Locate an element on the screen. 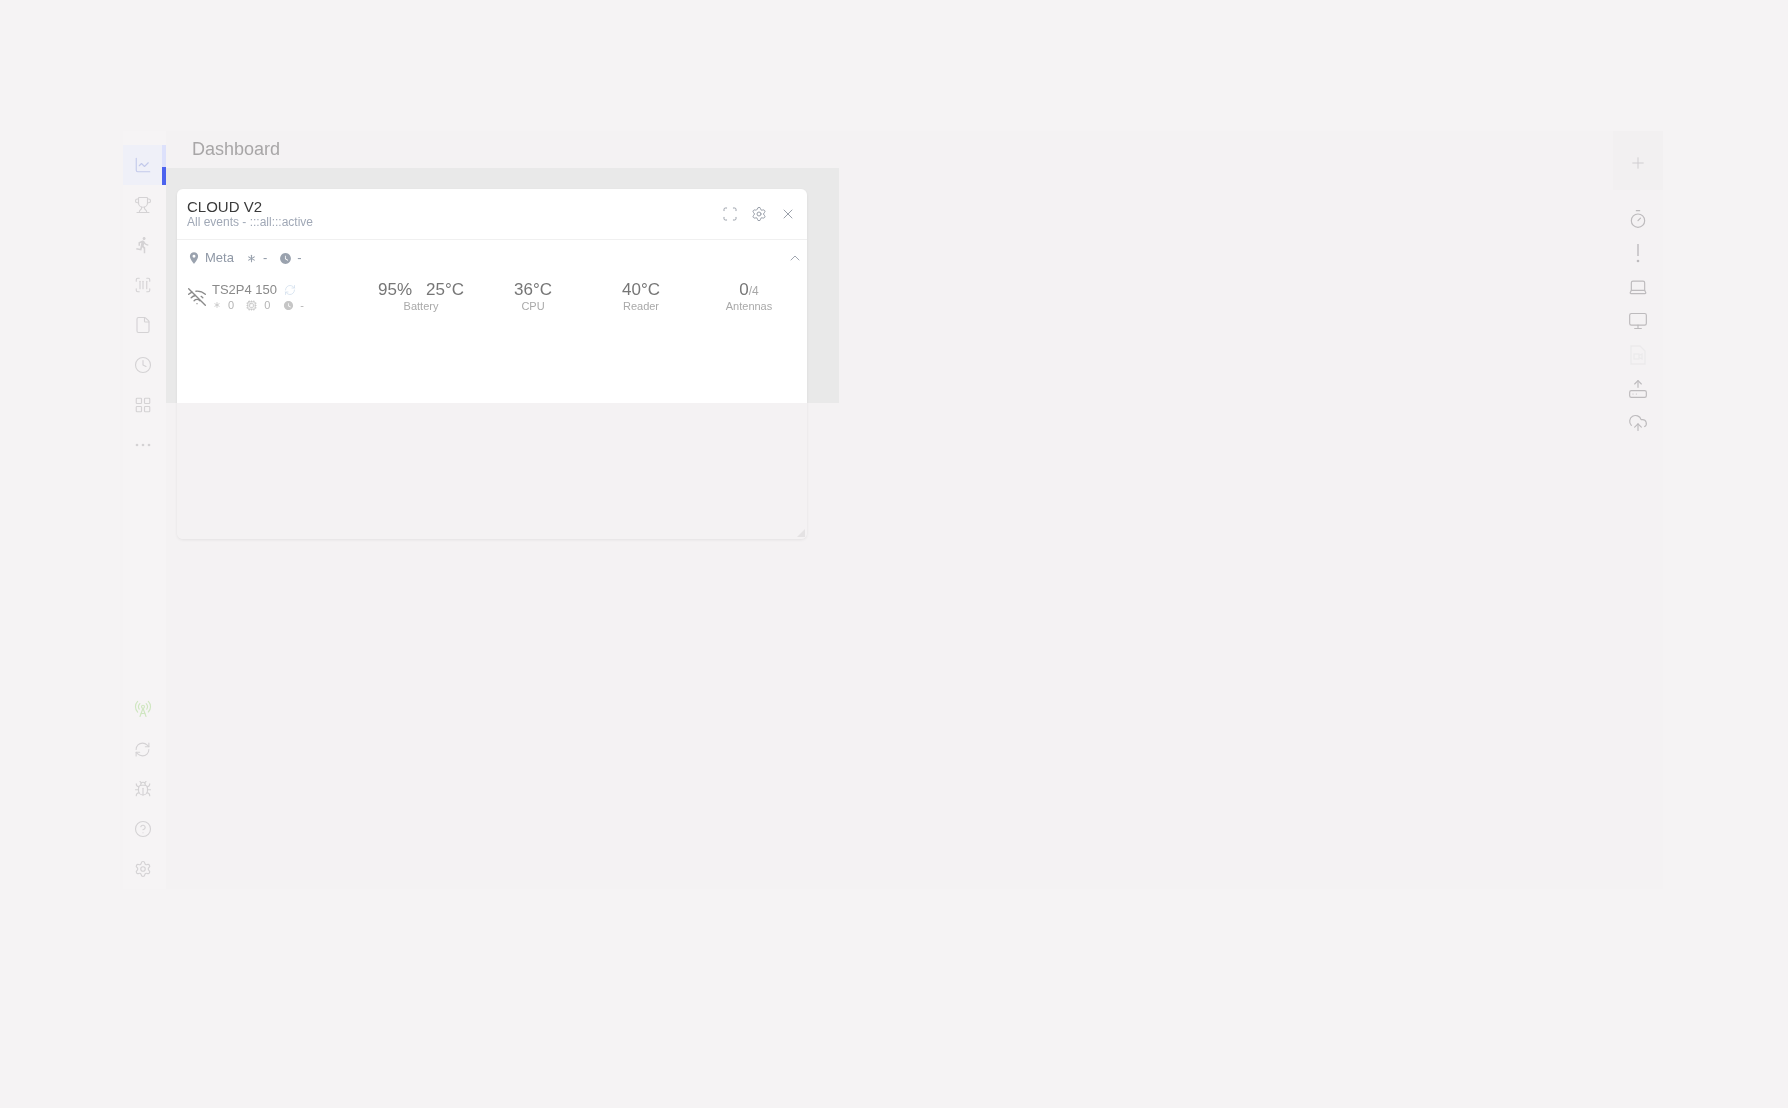 The width and height of the screenshot is (1788, 1108). metric-label: CPU is located at coordinates (533, 306).